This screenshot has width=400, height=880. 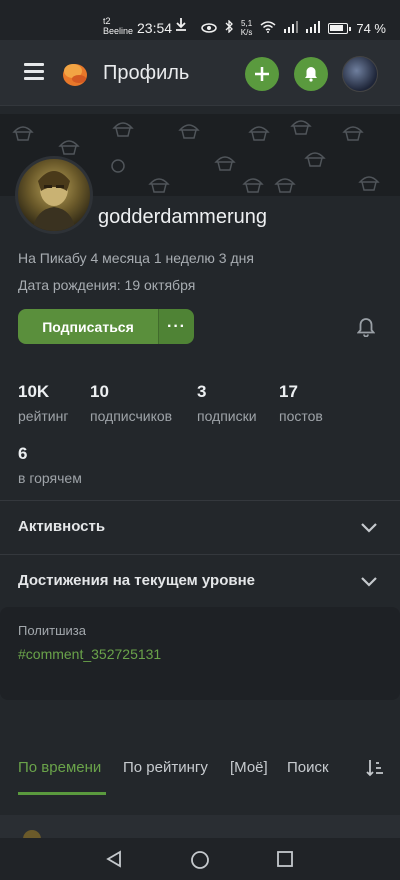 What do you see at coordinates (360, 74) in the screenshot?
I see `avatar` at bounding box center [360, 74].